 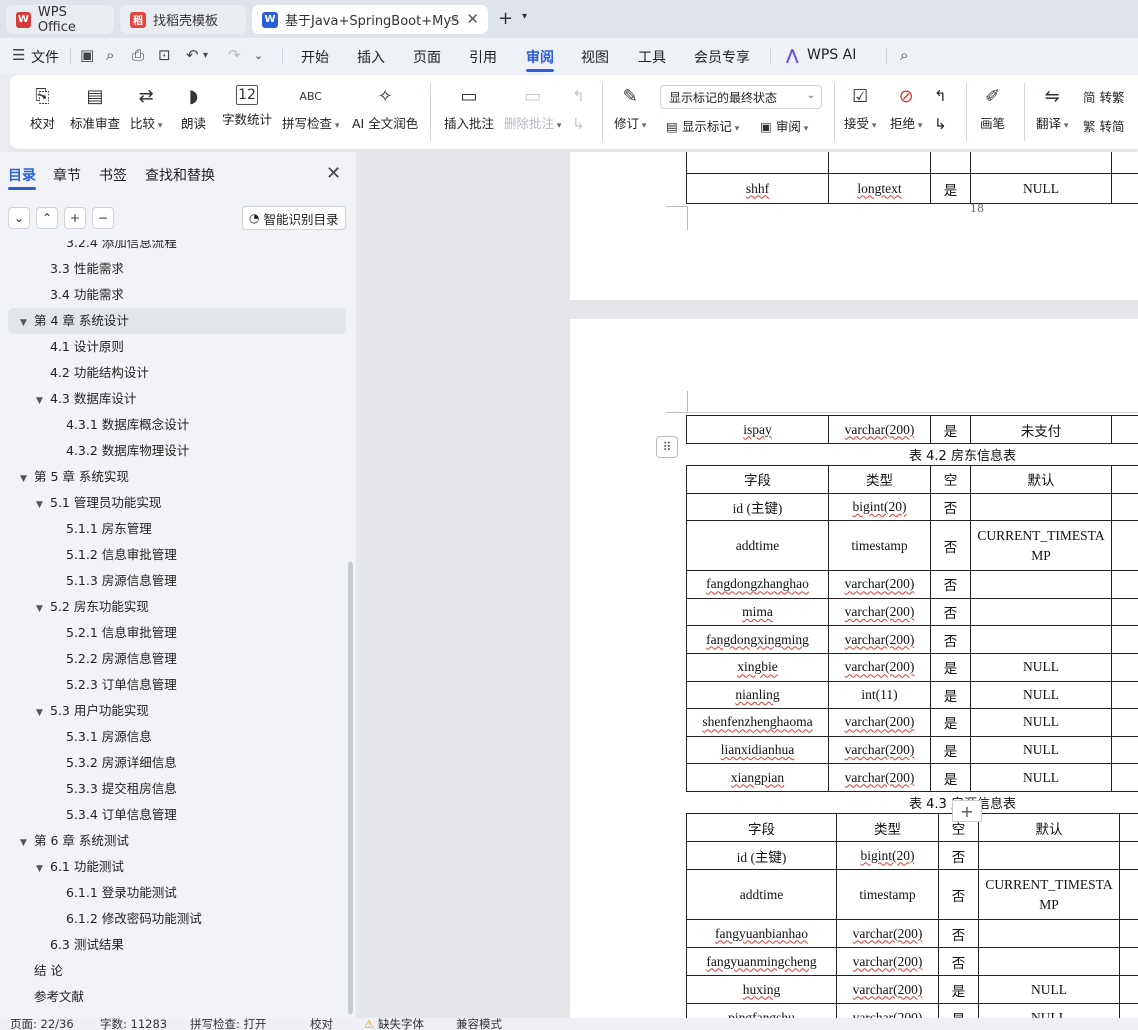 I want to click on toc-item: 5.3.4 订单信息管理, so click(x=88, y=815).